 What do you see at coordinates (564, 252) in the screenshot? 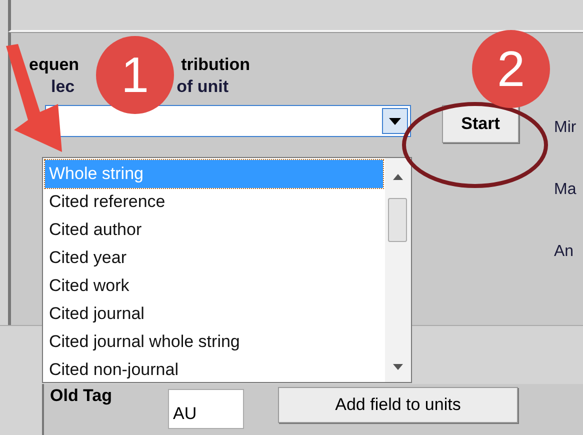
I see `field-label: An` at bounding box center [564, 252].